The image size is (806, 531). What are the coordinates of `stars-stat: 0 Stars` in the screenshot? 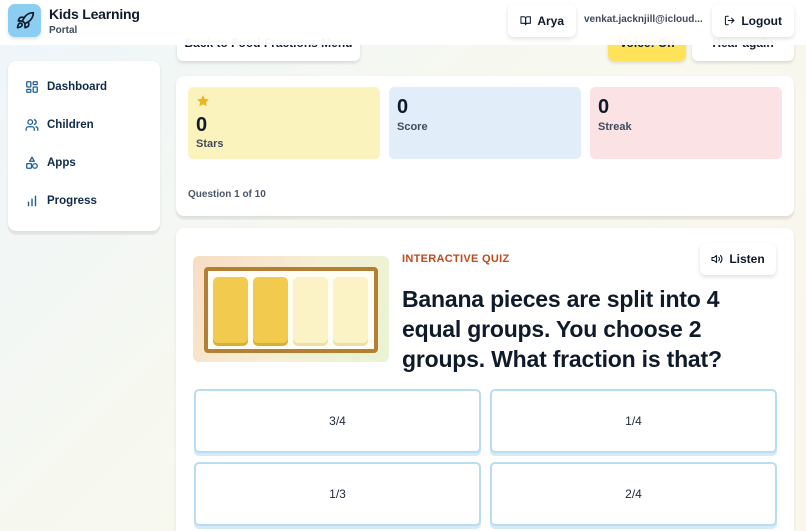 It's located at (284, 123).